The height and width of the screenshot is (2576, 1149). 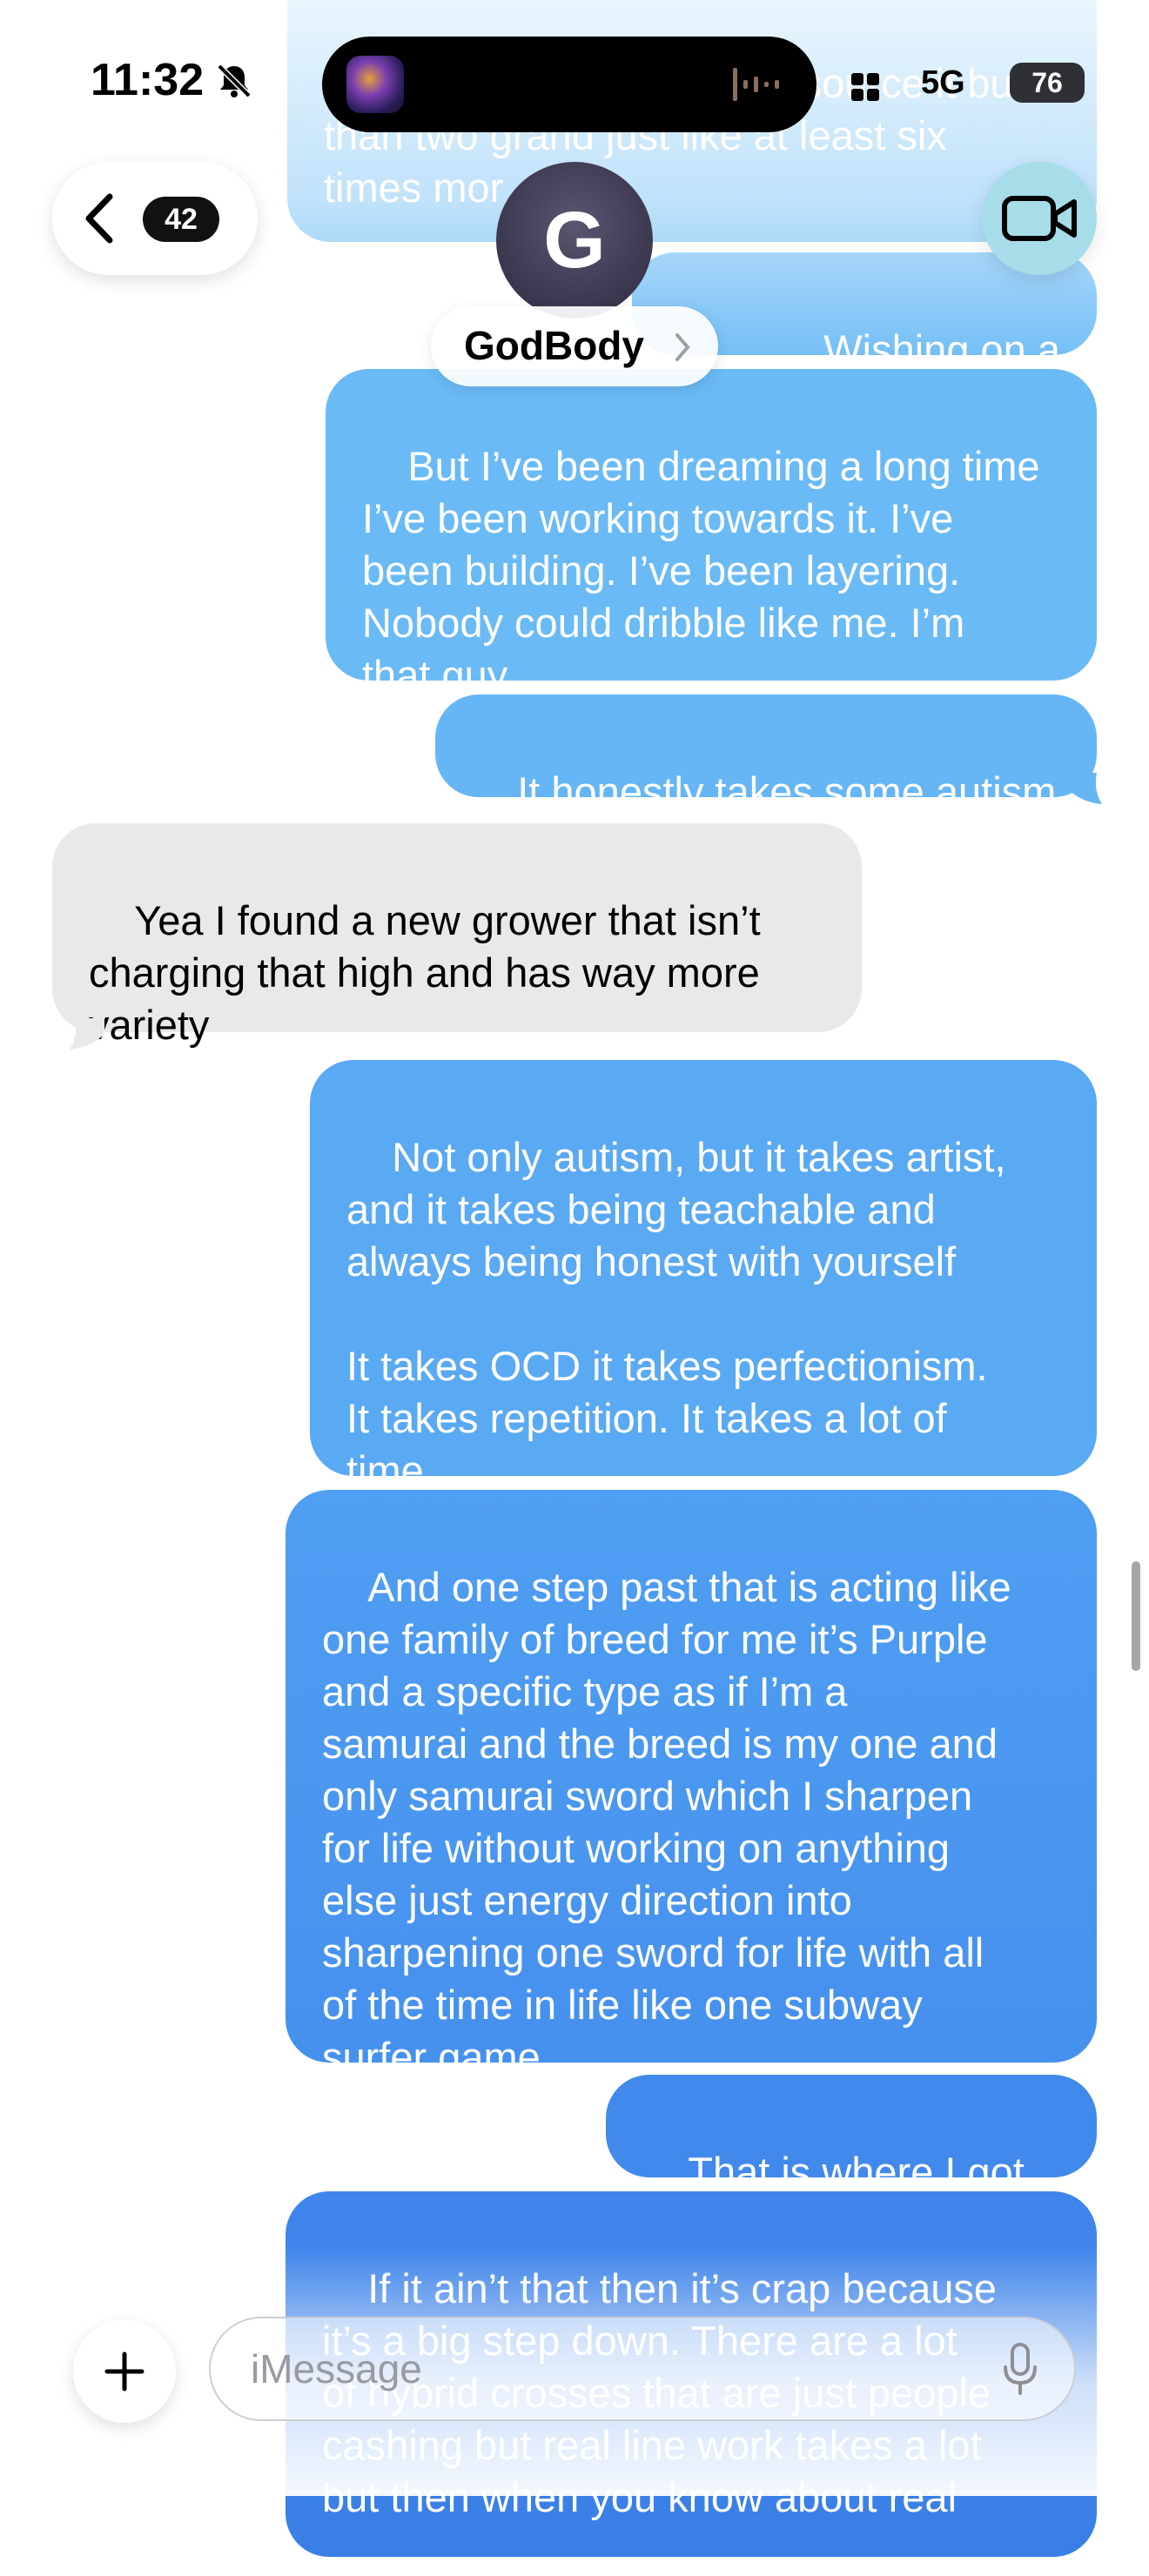 I want to click on message-bubble-outgoing: It honestly takes some autism, so click(x=766, y=754).